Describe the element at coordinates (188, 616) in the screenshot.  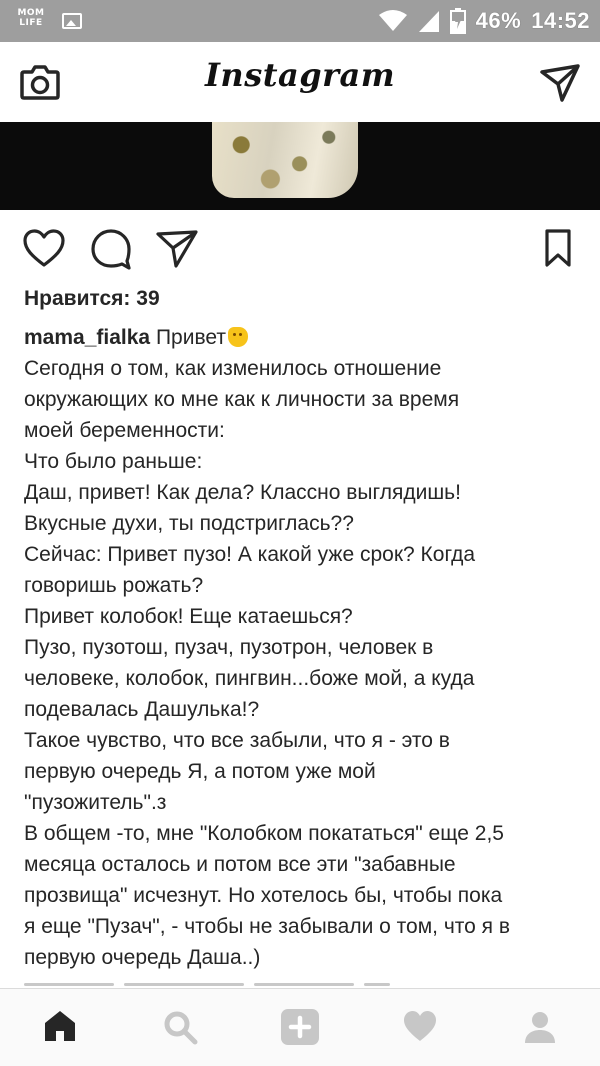
I see `caption-line: Привет колобок! Еще катаешься?` at that location.